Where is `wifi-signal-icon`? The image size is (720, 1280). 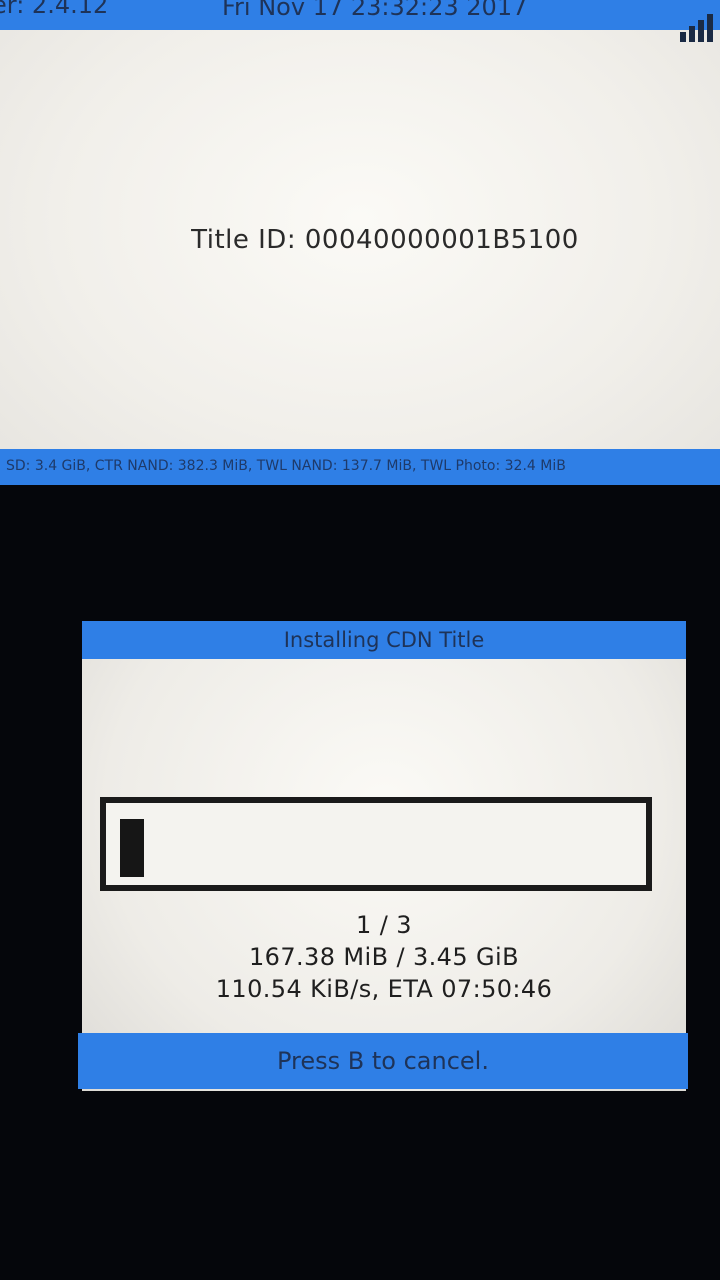
wifi-signal-icon is located at coordinates (698, 26).